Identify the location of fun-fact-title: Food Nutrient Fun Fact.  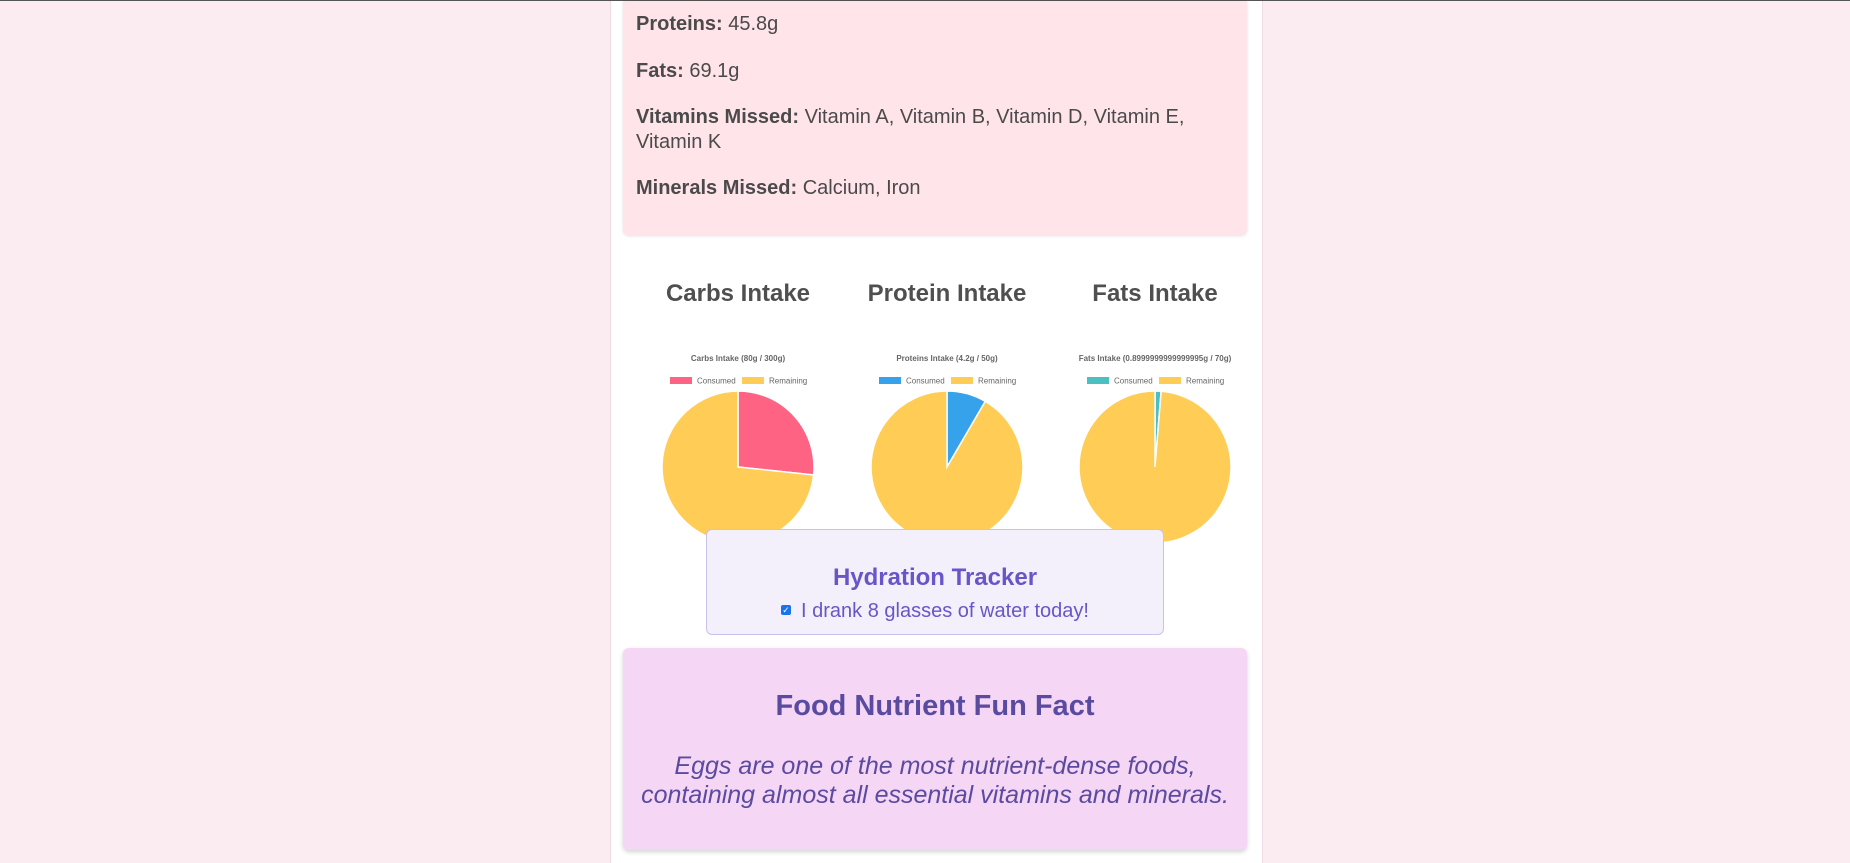
(935, 706).